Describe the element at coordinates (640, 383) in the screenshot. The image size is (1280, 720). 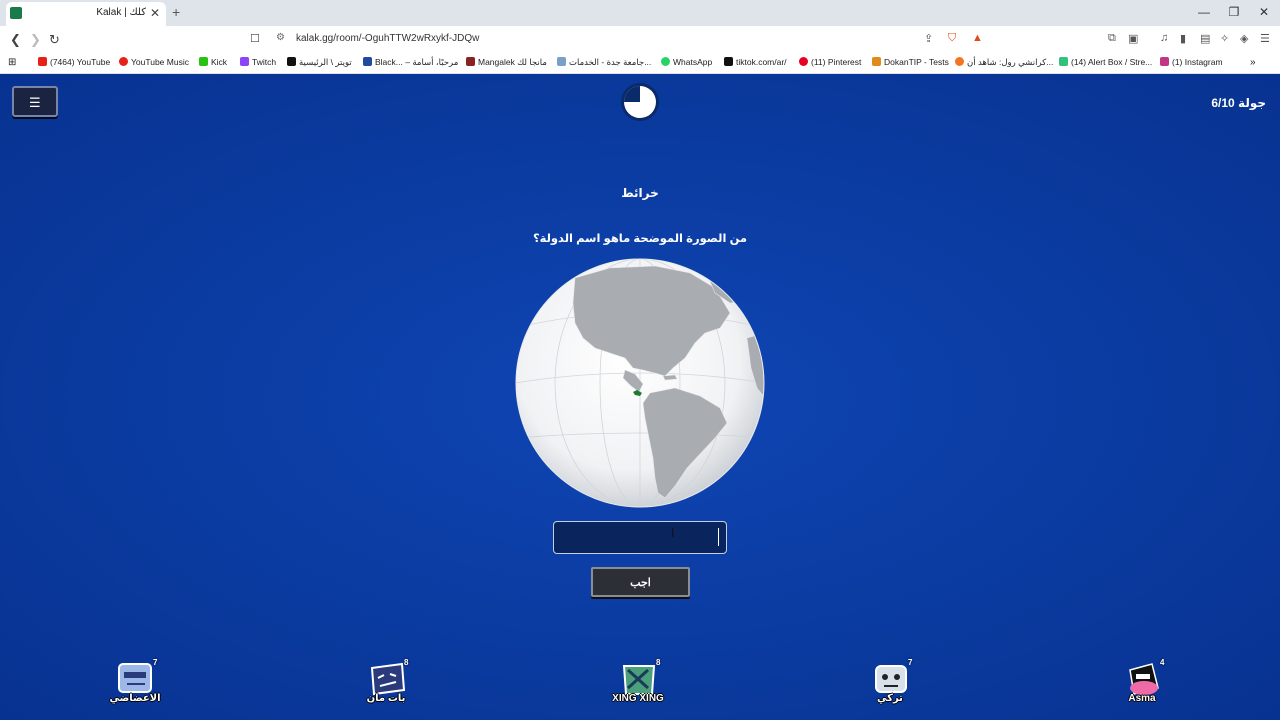
I see `globe-map` at that location.